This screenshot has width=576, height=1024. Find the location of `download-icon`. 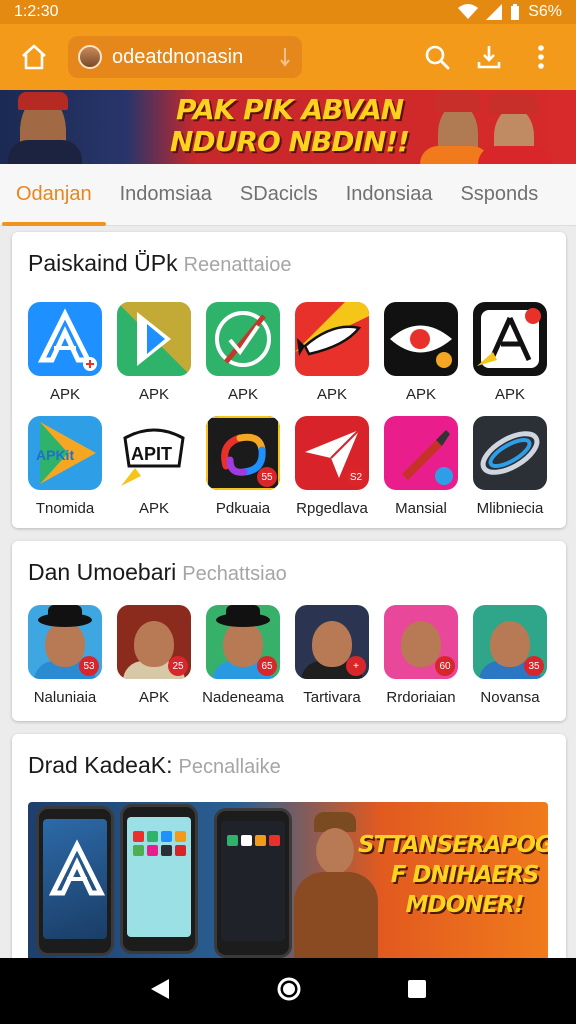

download-icon is located at coordinates (489, 57).